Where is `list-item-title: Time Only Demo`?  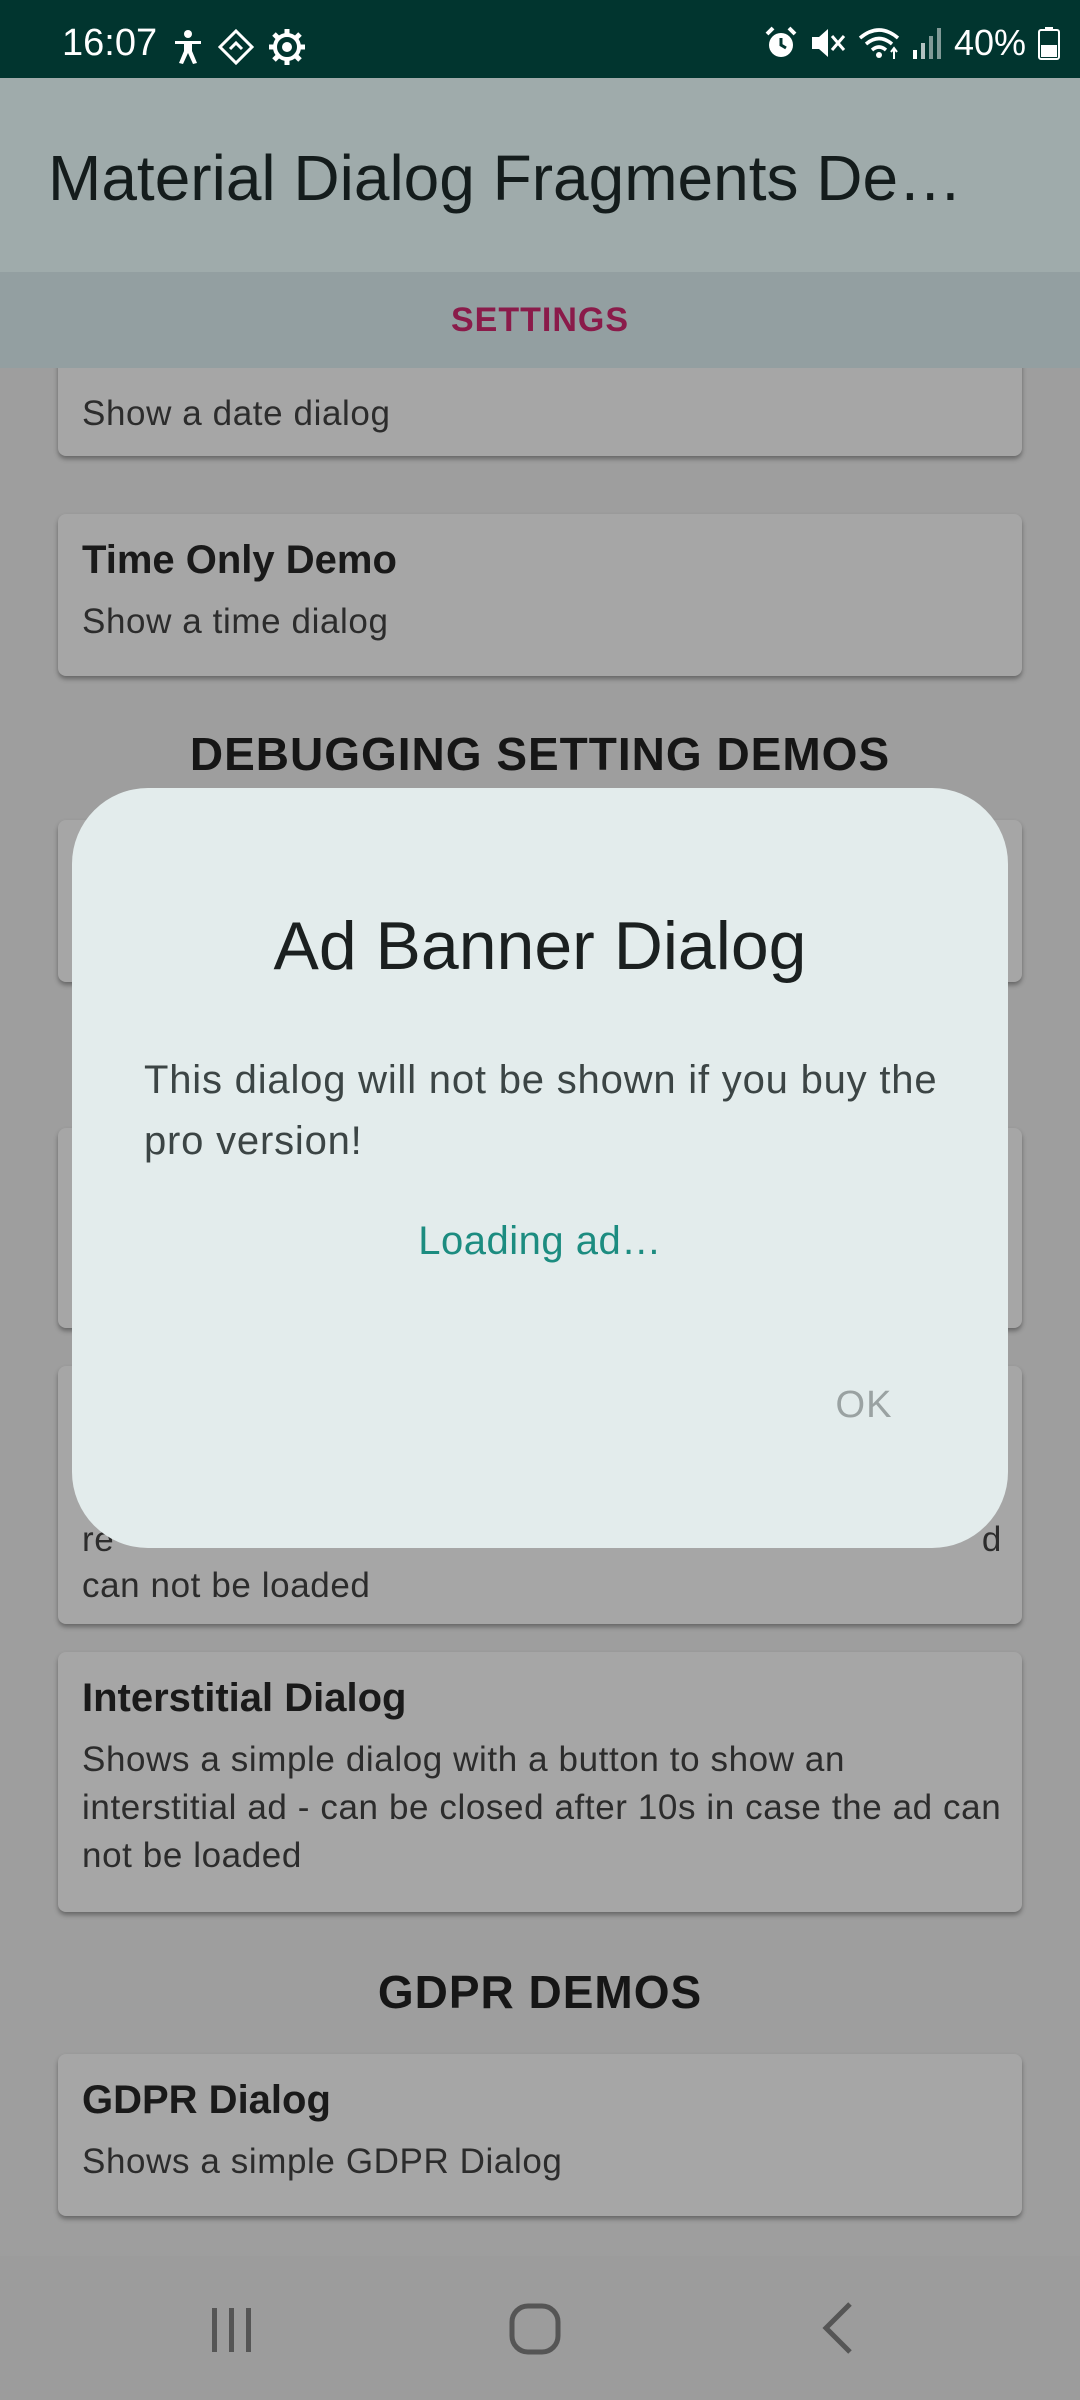
list-item-title: Time Only Demo is located at coordinates (239, 560).